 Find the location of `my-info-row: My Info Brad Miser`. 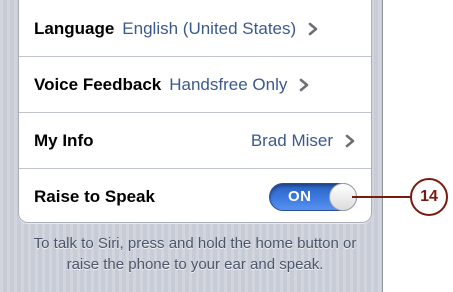

my-info-row: My Info Brad Miser is located at coordinates (195, 141).